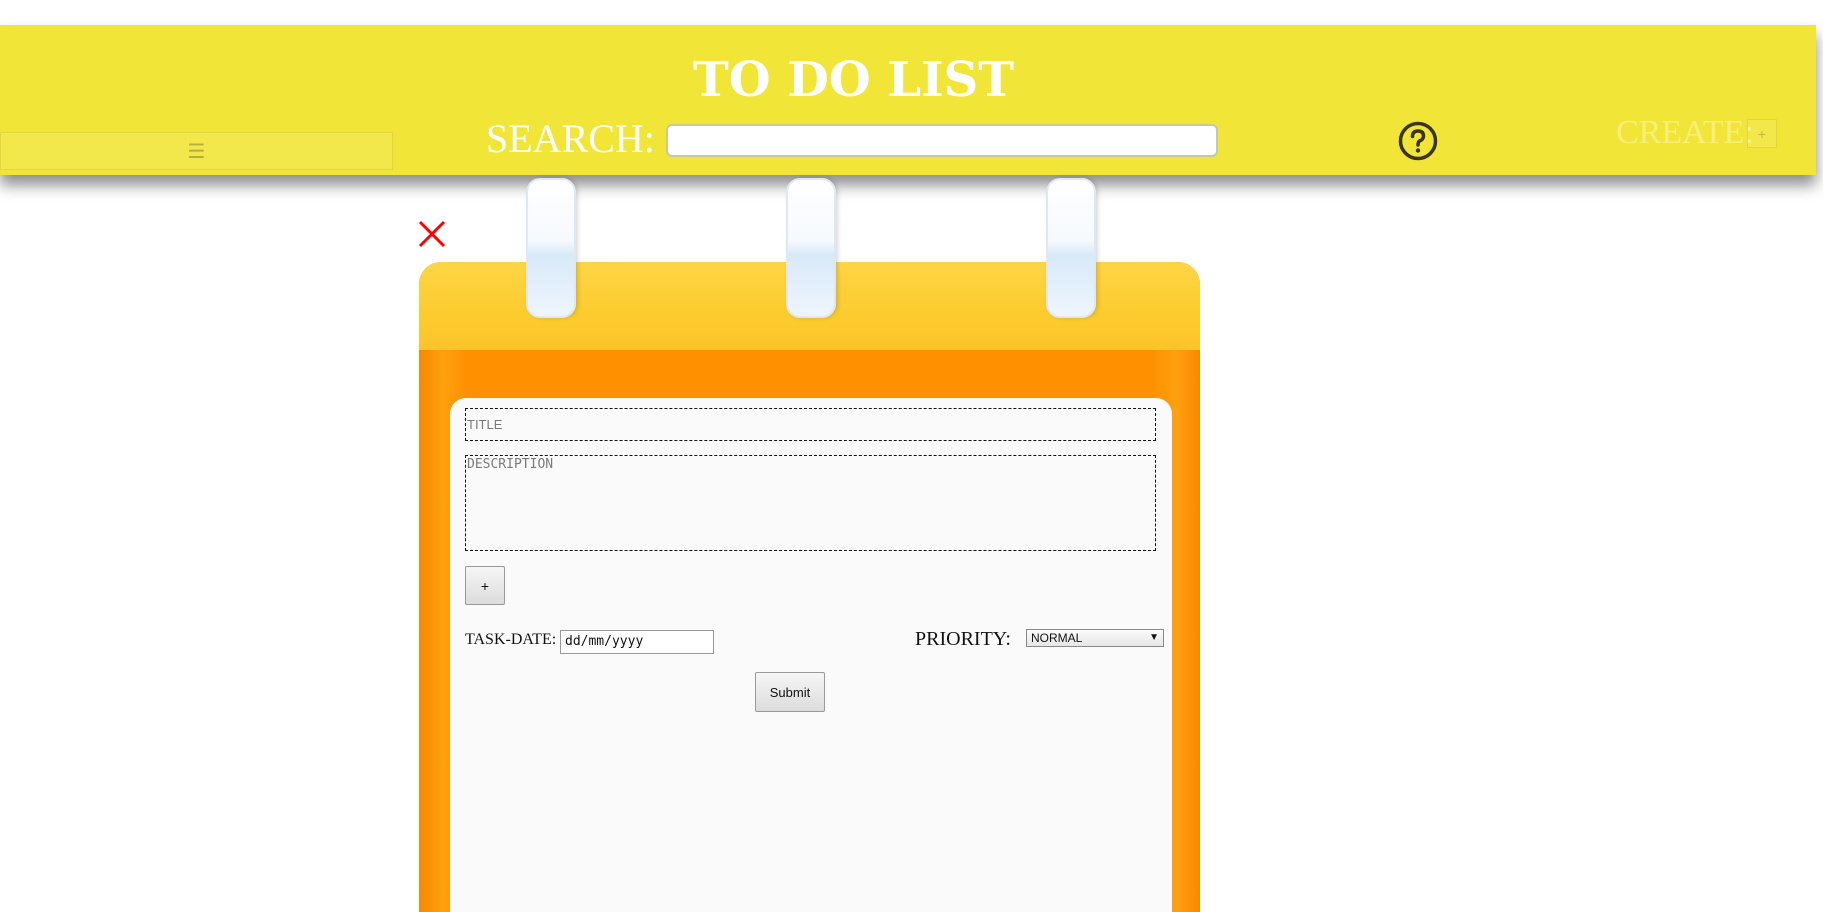  I want to click on search-label: SEARCH:, so click(570, 138).